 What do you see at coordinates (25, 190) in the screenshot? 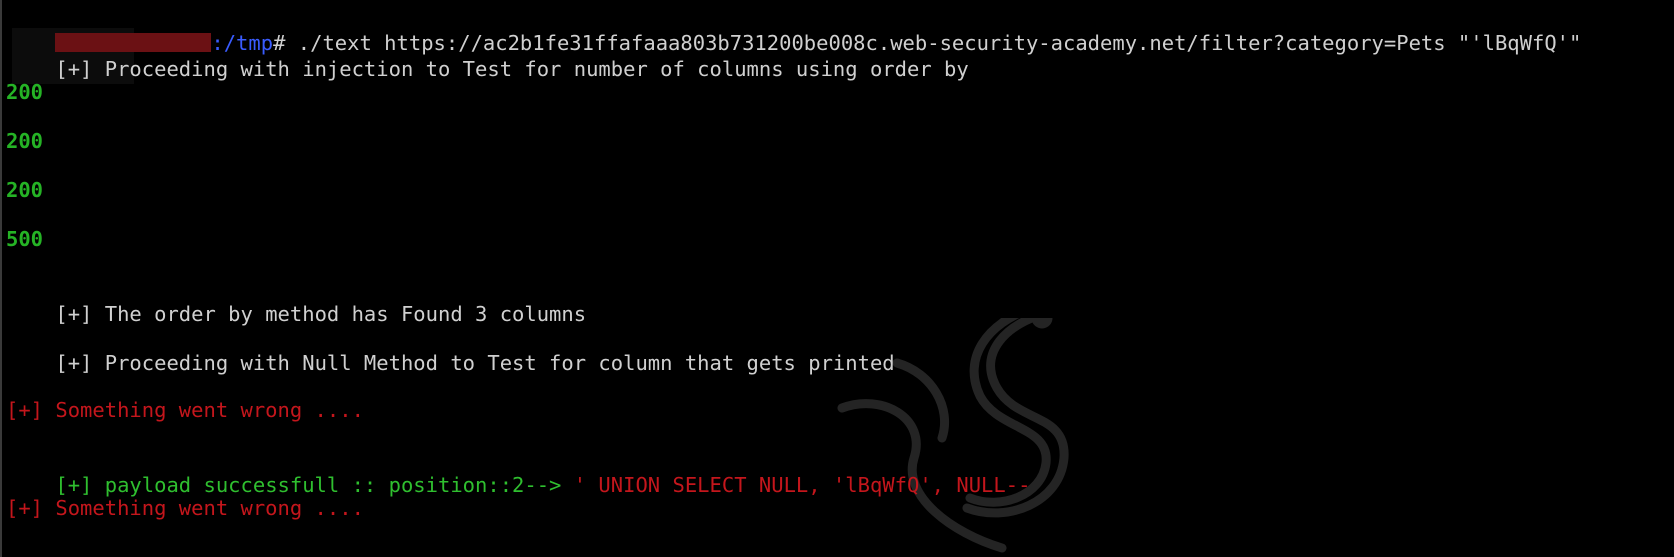
I see `status-code-3: 200` at bounding box center [25, 190].